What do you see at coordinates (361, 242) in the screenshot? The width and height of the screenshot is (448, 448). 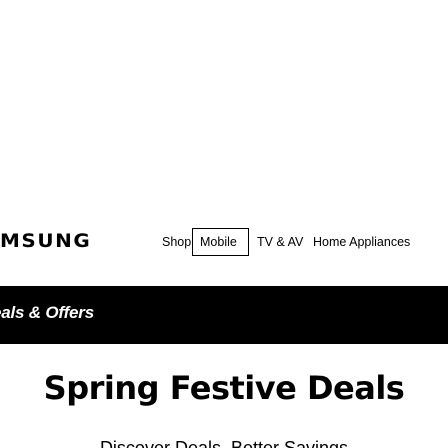 I see `nav-item-home-appliances: Home Appliances` at bounding box center [361, 242].